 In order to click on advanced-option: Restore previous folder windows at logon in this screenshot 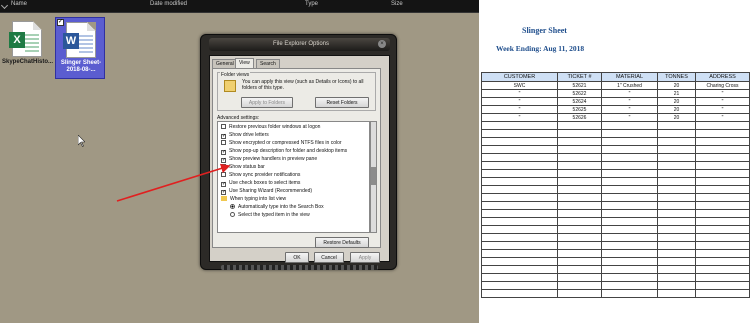, I will do `click(295, 127)`.